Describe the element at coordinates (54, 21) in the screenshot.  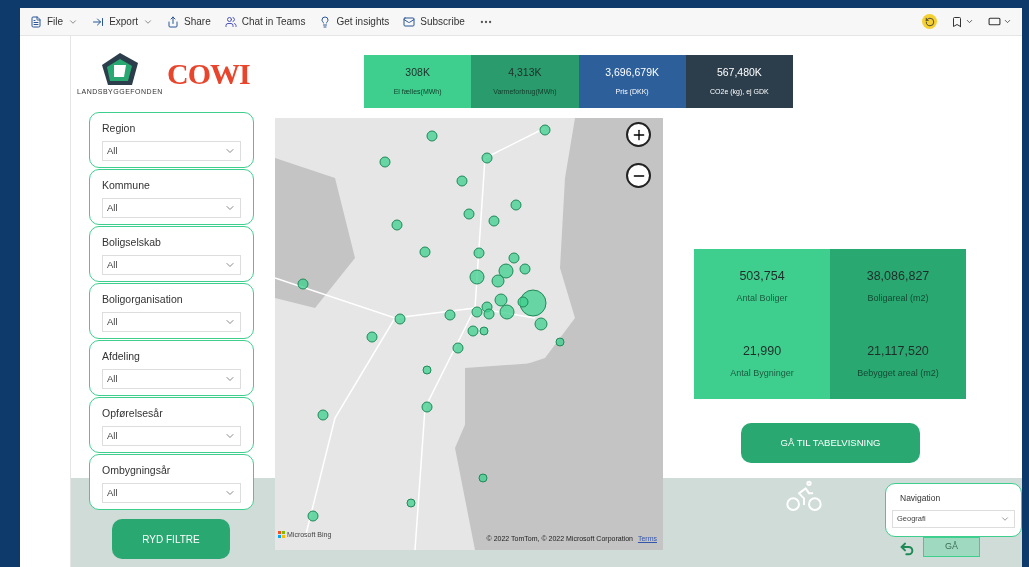
I see `toolbar-button: File` at that location.